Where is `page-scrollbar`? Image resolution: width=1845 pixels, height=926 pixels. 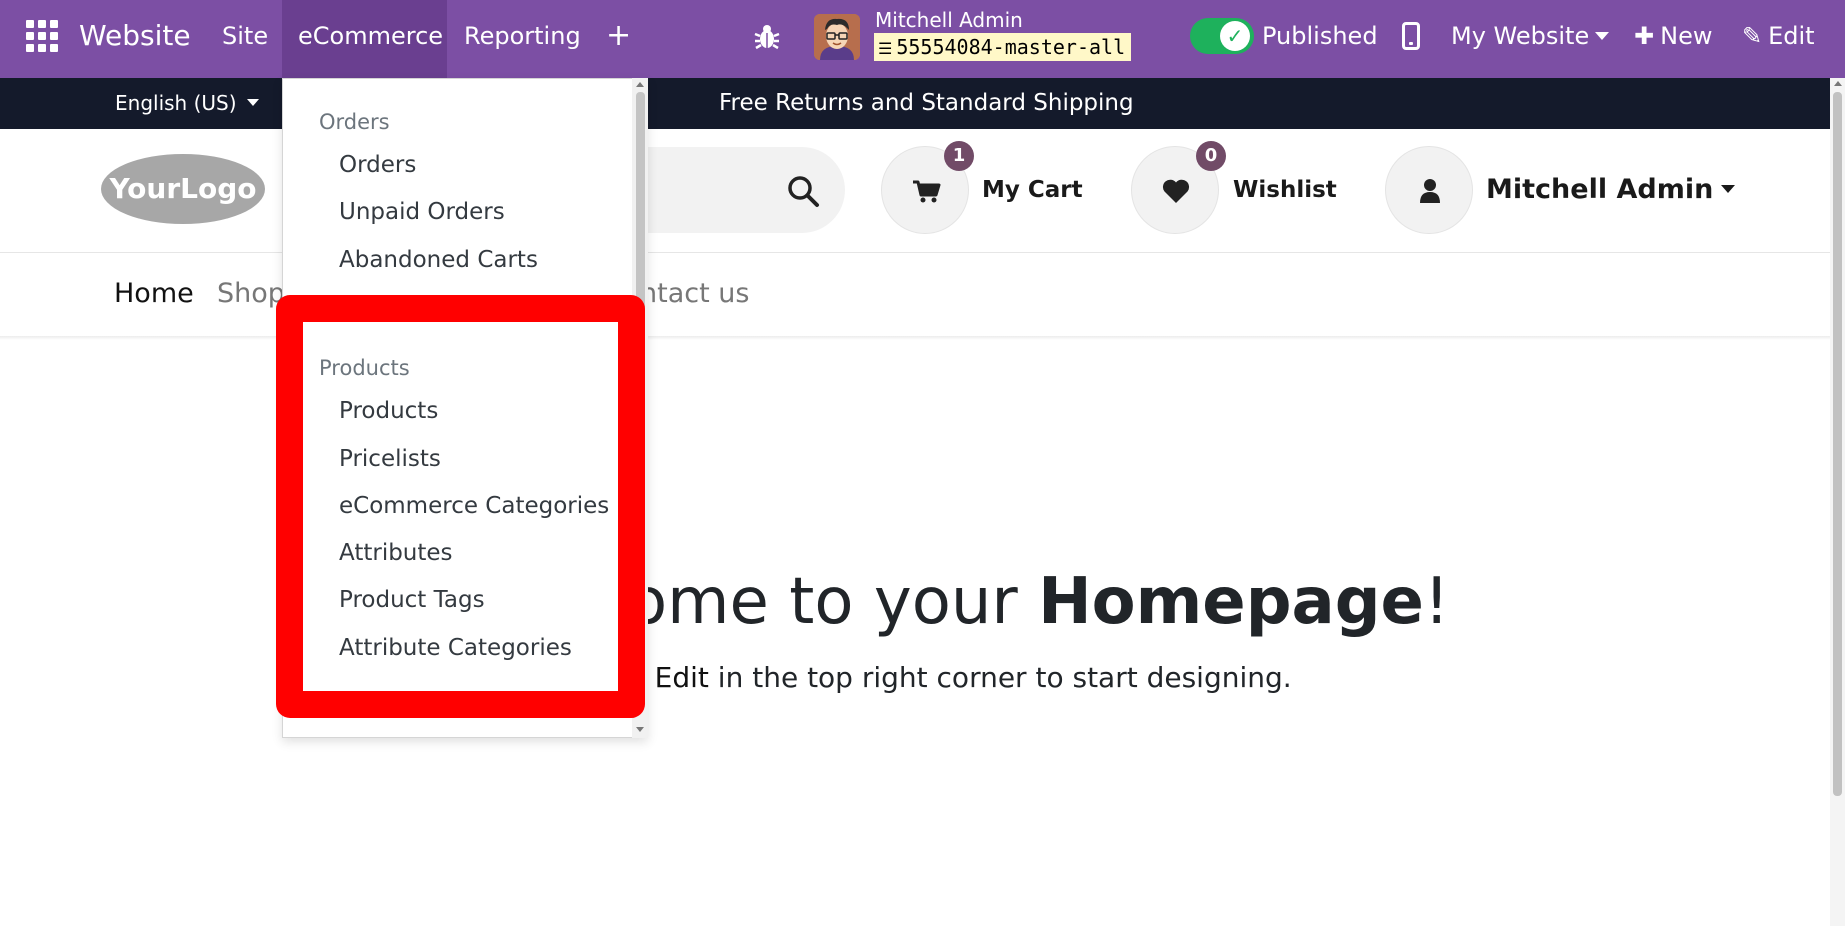 page-scrollbar is located at coordinates (1837, 502).